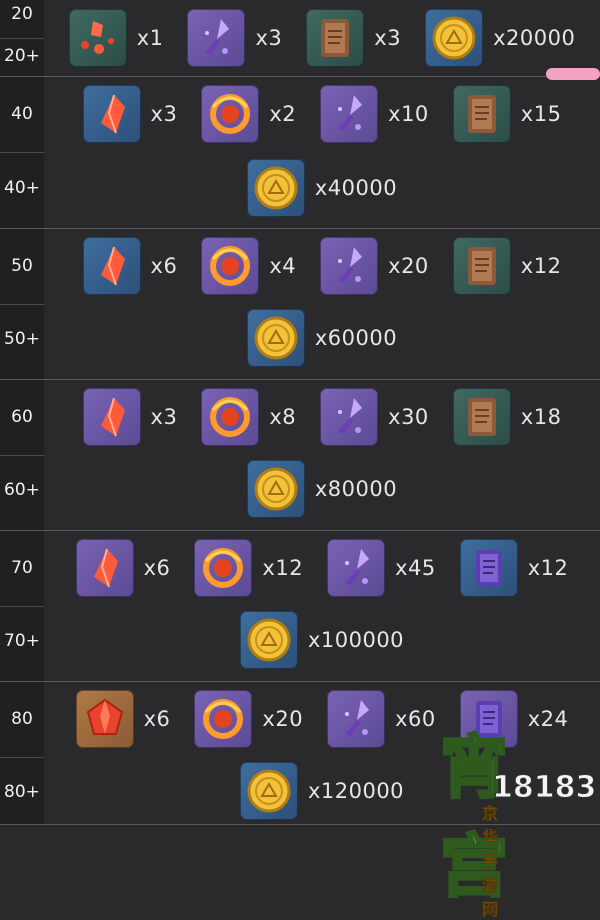 The height and width of the screenshot is (920, 600). What do you see at coordinates (22, 792) in the screenshot?
I see `level-plus-label: 80+` at bounding box center [22, 792].